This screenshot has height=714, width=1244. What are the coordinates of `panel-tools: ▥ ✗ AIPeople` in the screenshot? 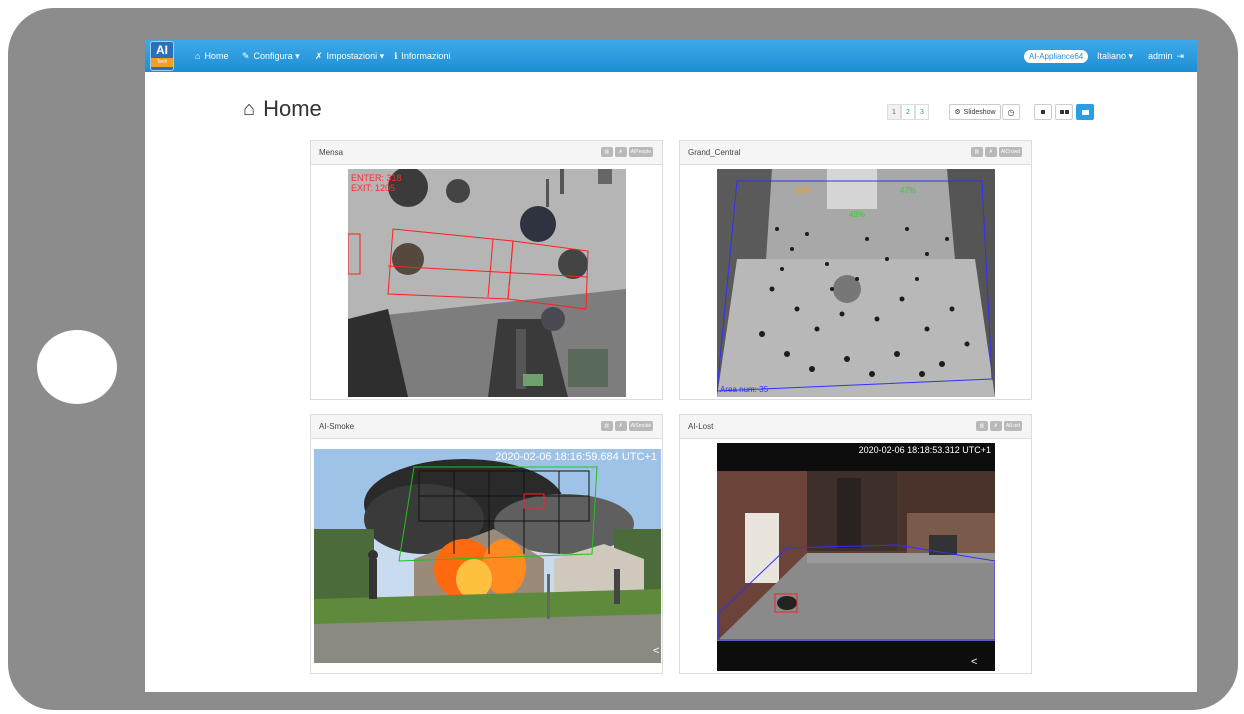 It's located at (626, 152).